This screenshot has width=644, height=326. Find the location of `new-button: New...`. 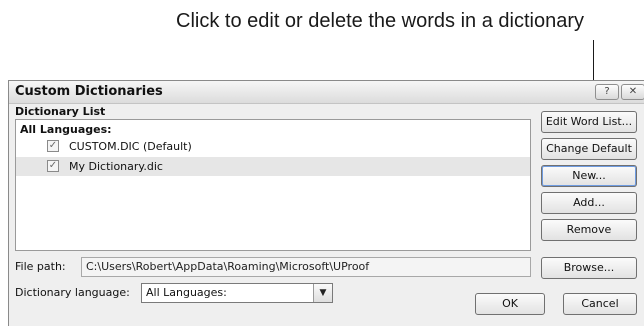

new-button: New... is located at coordinates (589, 176).